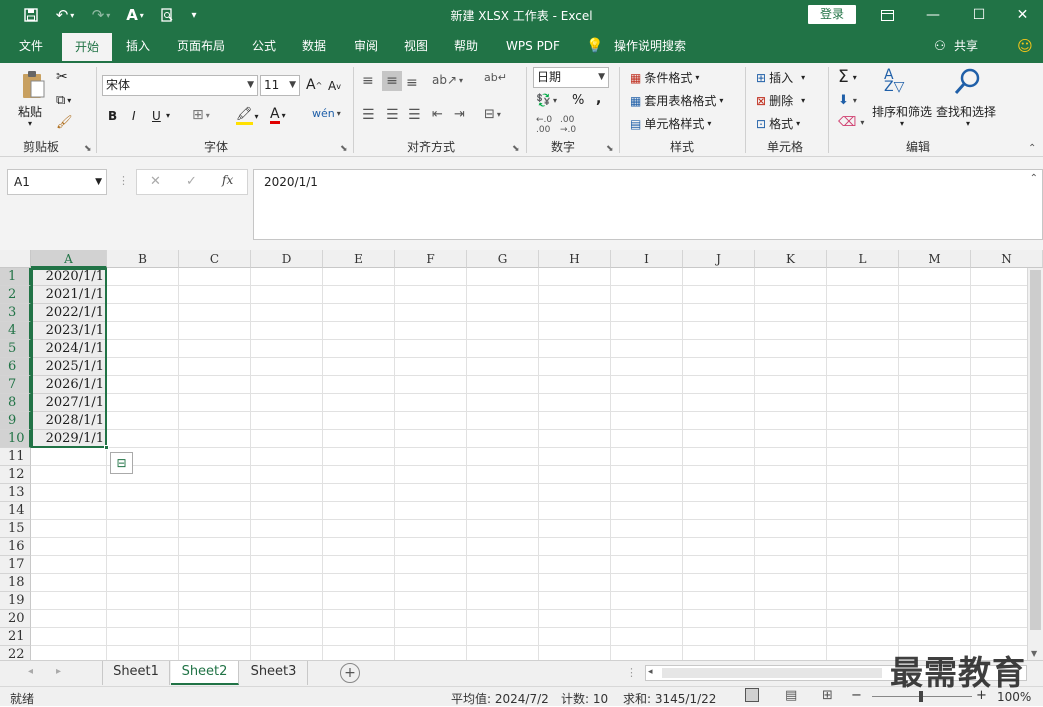 This screenshot has width=1043, height=707. Describe the element at coordinates (568, 125) in the screenshot. I see `decrease-decimal-icon: .00 →.0` at that location.